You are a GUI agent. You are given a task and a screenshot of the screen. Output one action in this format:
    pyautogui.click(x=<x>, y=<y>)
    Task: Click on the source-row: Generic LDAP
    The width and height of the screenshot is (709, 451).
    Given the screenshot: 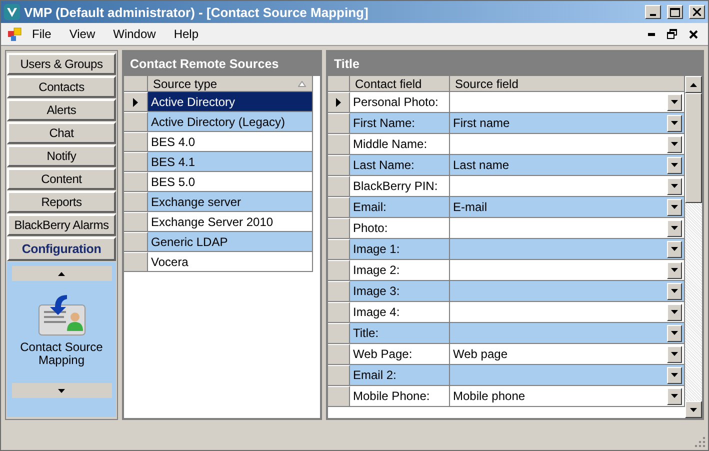 What is the action you would take?
    pyautogui.click(x=230, y=242)
    